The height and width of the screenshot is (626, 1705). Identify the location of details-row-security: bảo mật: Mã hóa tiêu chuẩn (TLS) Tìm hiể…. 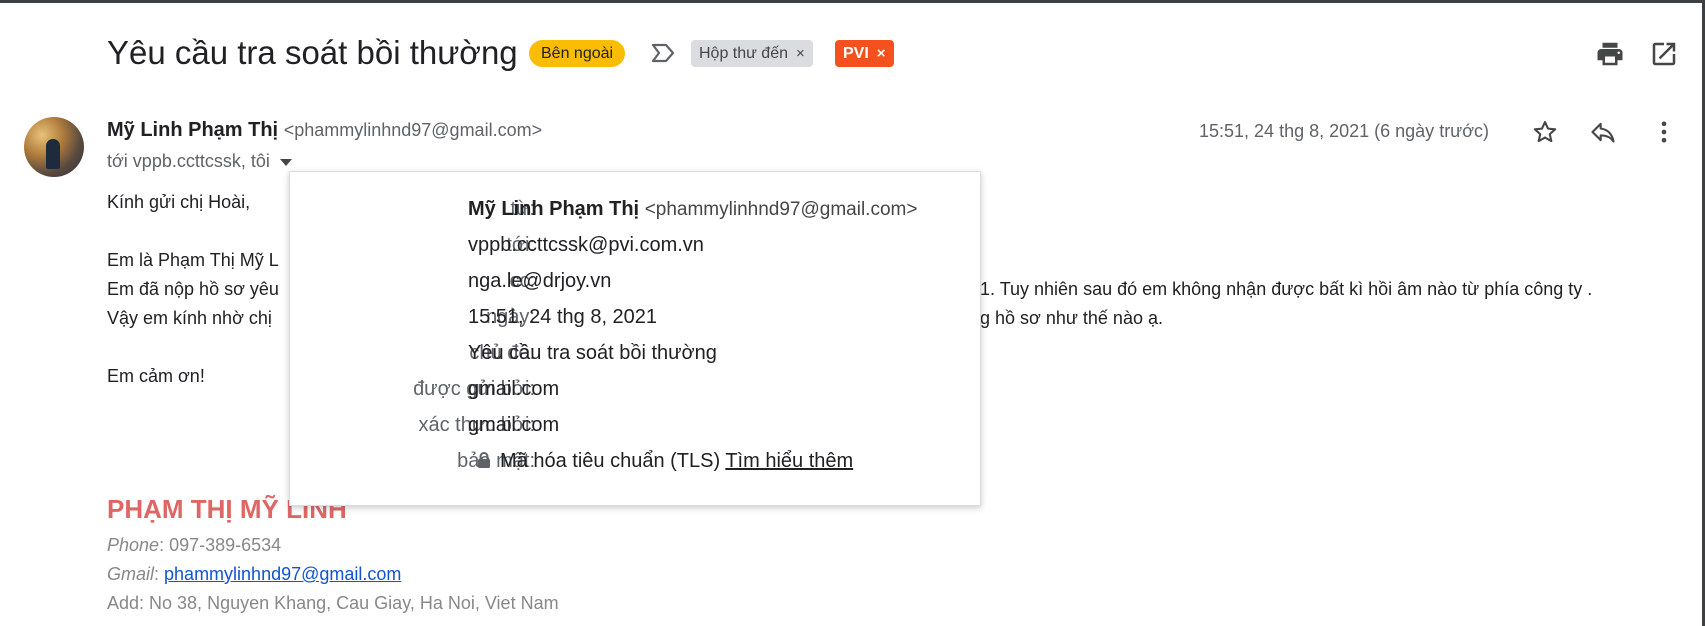
(636, 465).